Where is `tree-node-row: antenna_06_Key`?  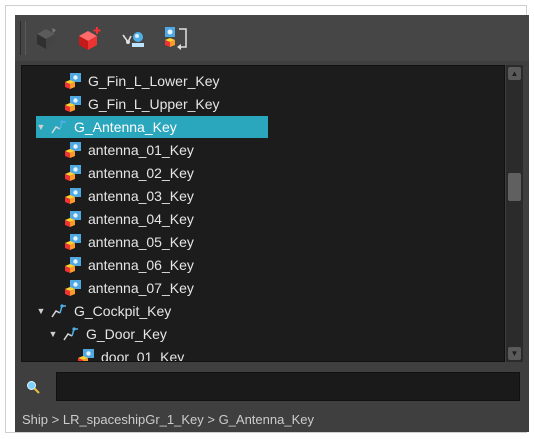
tree-node-row: antenna_06_Key is located at coordinates (129, 265).